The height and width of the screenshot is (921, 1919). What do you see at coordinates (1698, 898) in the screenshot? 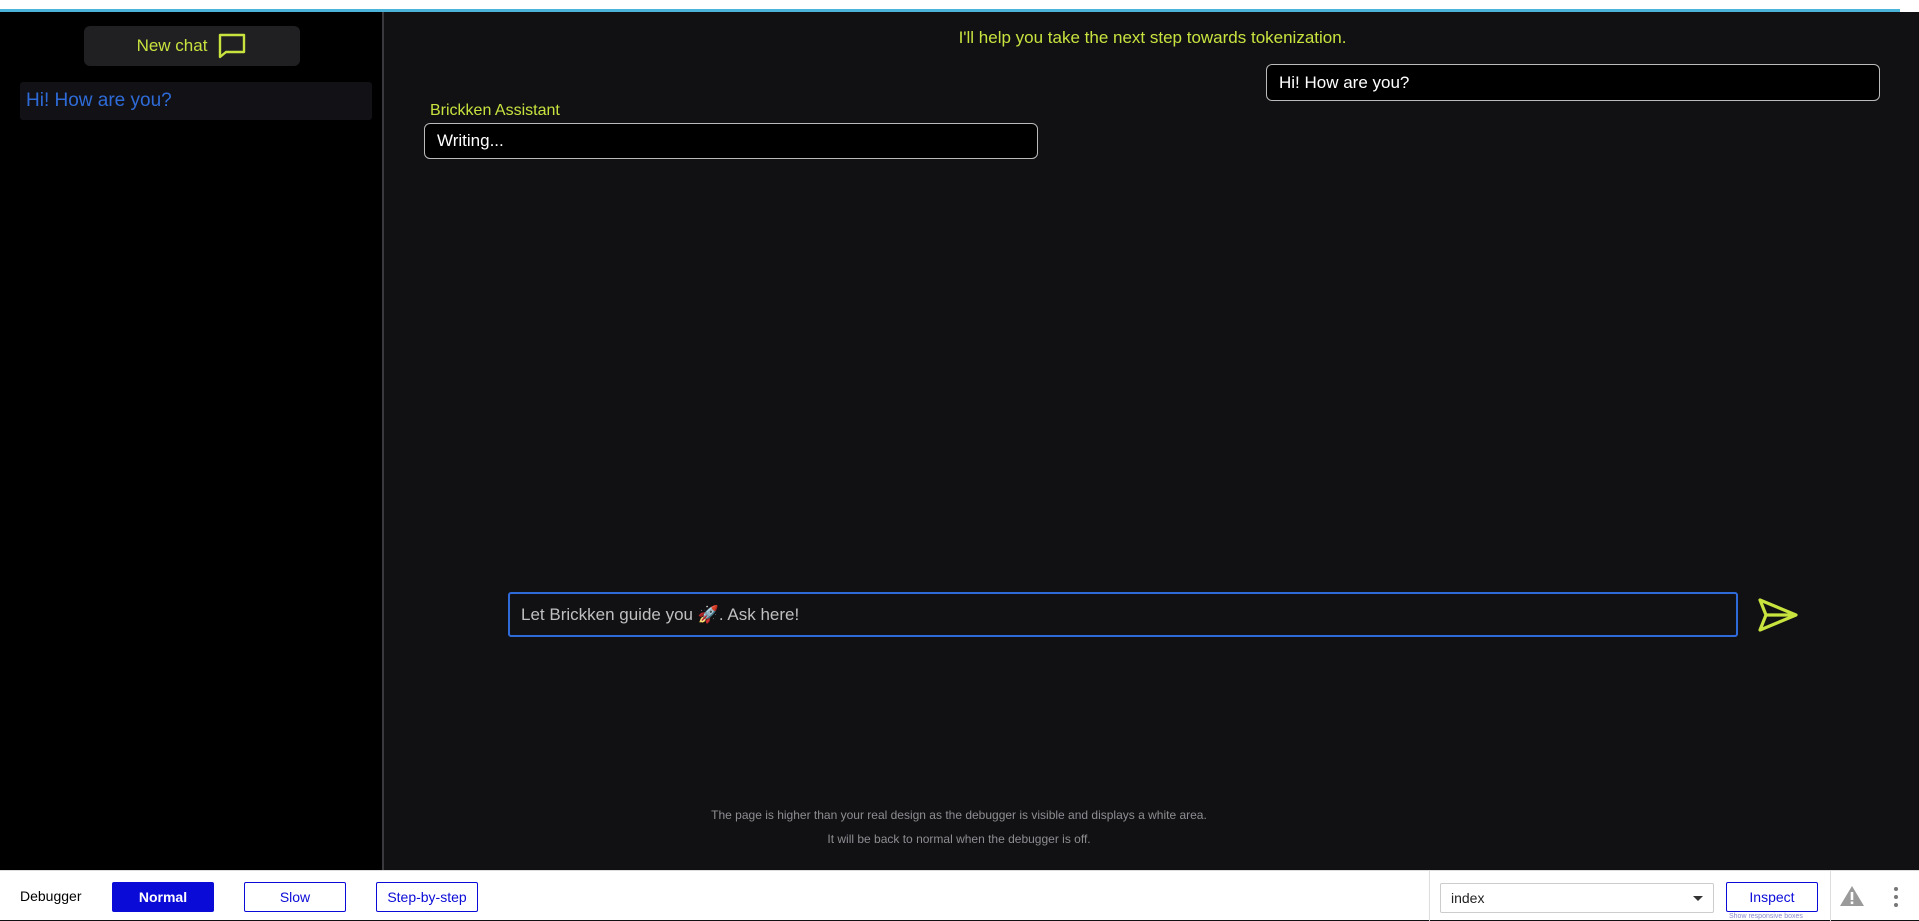
I see `caret-down-icon` at bounding box center [1698, 898].